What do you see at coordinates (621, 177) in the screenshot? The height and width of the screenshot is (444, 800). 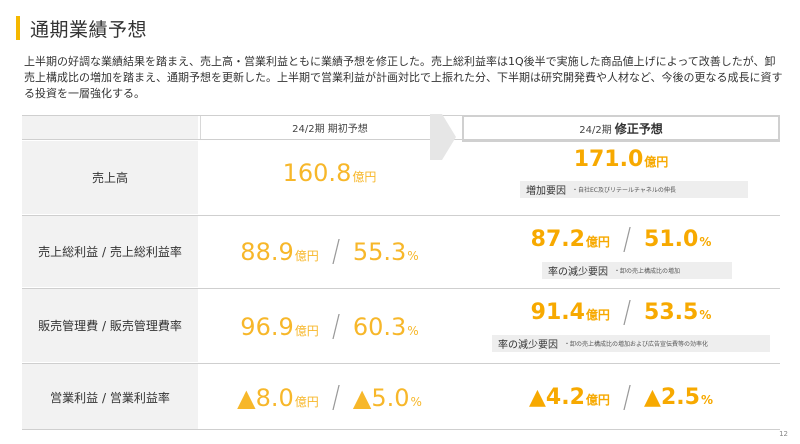 I see `revised-value-cell: 171.0 億円 増加要因 ・自社EC及びリテールチャネルの伸長` at bounding box center [621, 177].